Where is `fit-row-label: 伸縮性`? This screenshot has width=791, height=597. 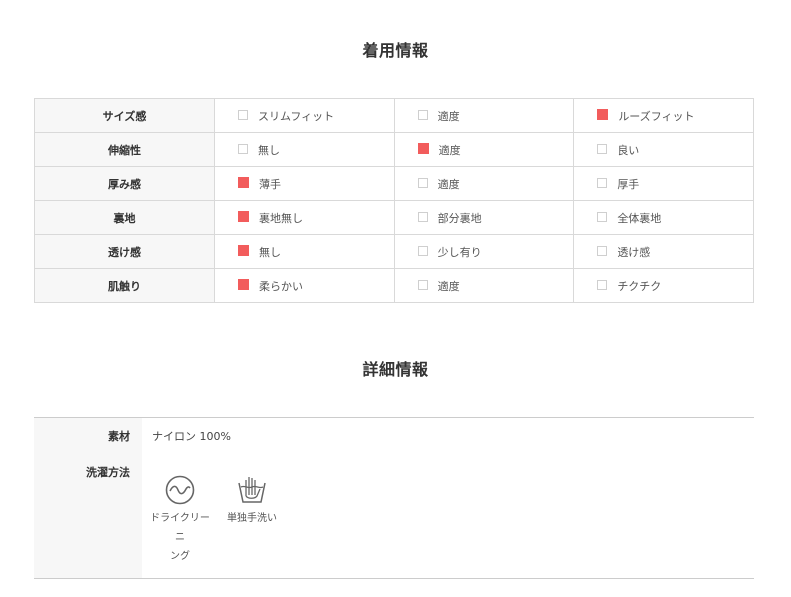 fit-row-label: 伸縮性 is located at coordinates (124, 149).